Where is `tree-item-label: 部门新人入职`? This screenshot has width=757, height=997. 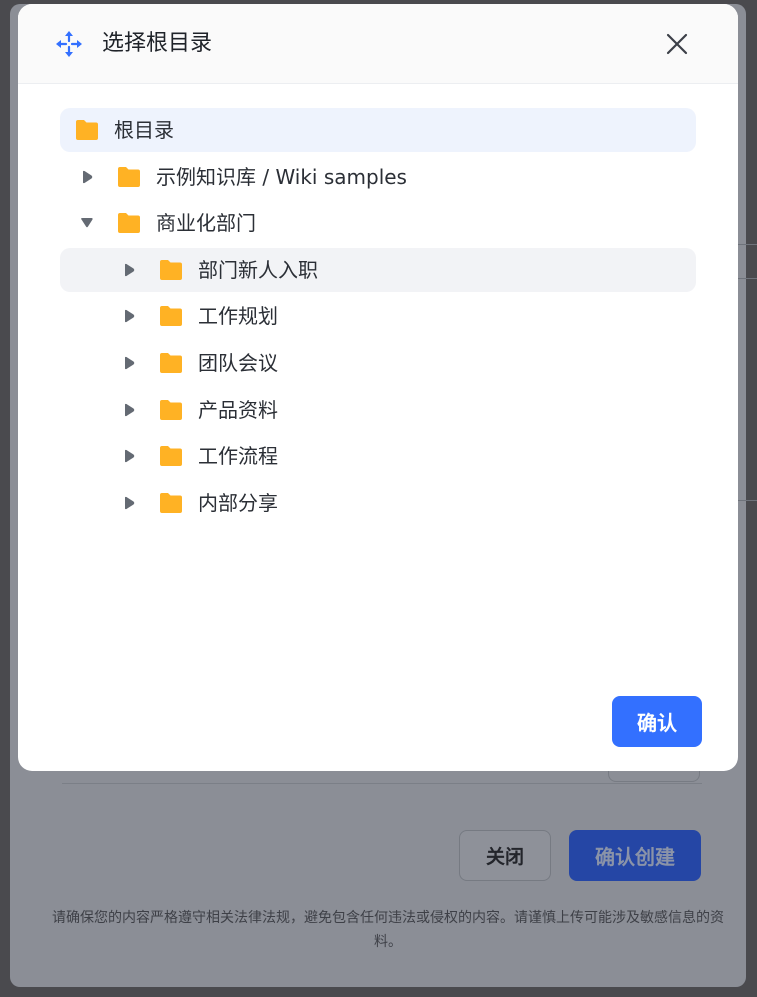 tree-item-label: 部门新人入职 is located at coordinates (258, 269).